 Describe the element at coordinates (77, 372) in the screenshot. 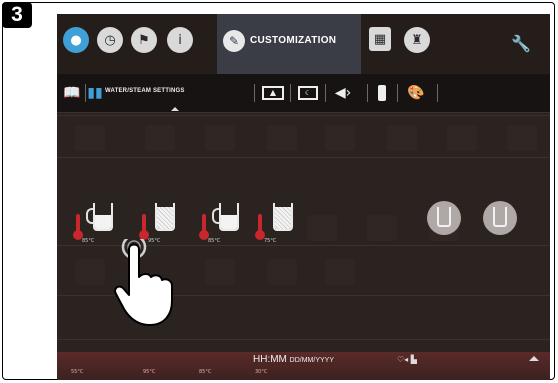

I see `bottom-mini-label-1: 55°C` at that location.